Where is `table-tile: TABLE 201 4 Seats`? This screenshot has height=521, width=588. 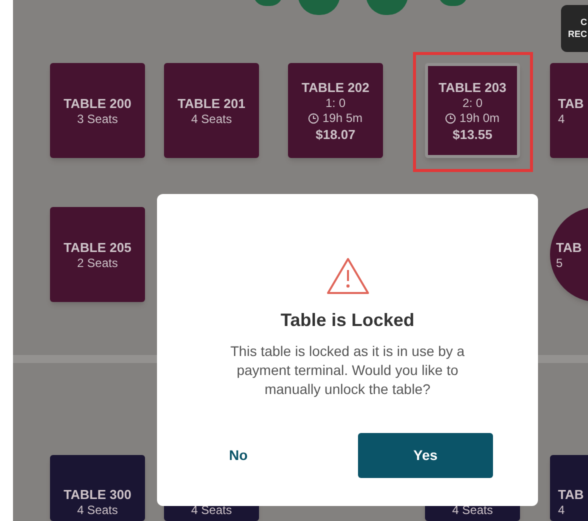
table-tile: TABLE 201 4 Seats is located at coordinates (211, 110).